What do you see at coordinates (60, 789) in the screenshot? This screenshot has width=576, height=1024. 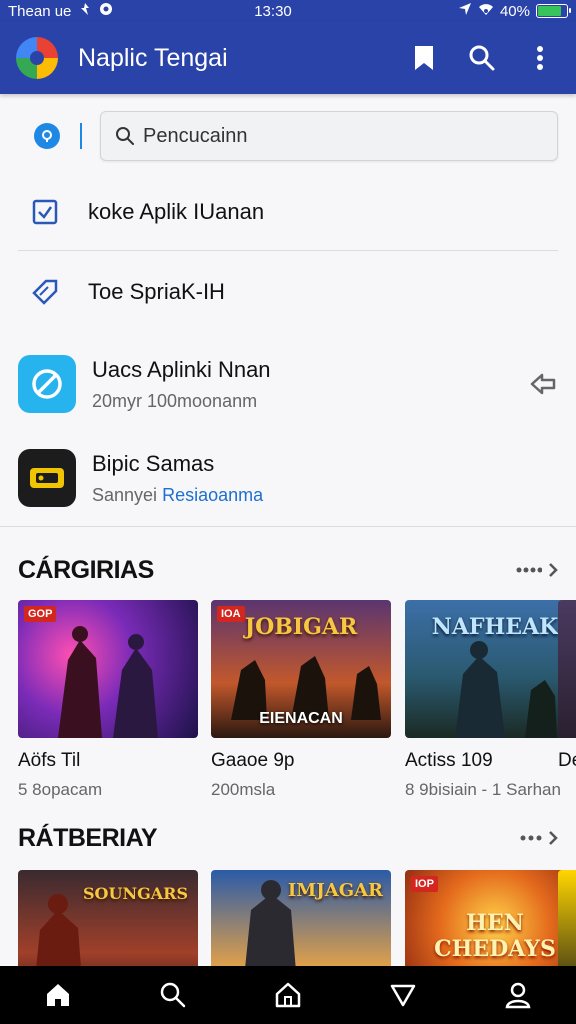 I see `card-subtitle: 5 8opacam` at bounding box center [60, 789].